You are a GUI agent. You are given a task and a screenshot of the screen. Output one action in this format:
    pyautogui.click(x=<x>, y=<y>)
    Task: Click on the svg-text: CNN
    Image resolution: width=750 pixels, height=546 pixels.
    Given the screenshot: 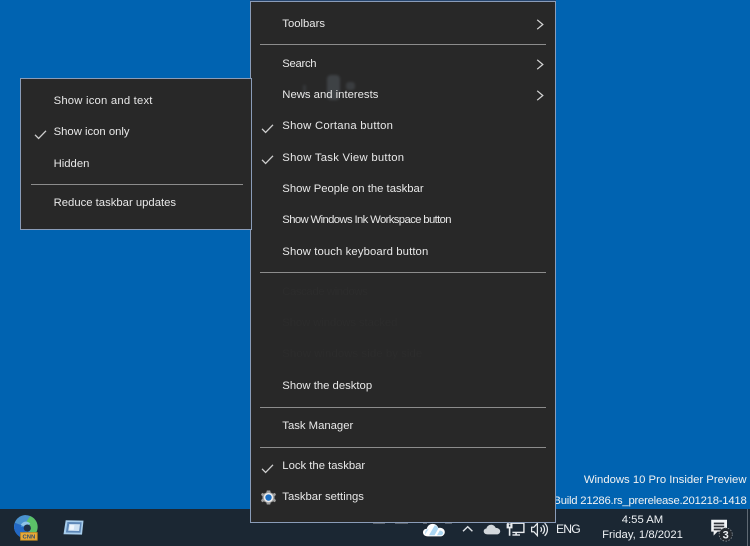 What is the action you would take?
    pyautogui.click(x=28, y=538)
    